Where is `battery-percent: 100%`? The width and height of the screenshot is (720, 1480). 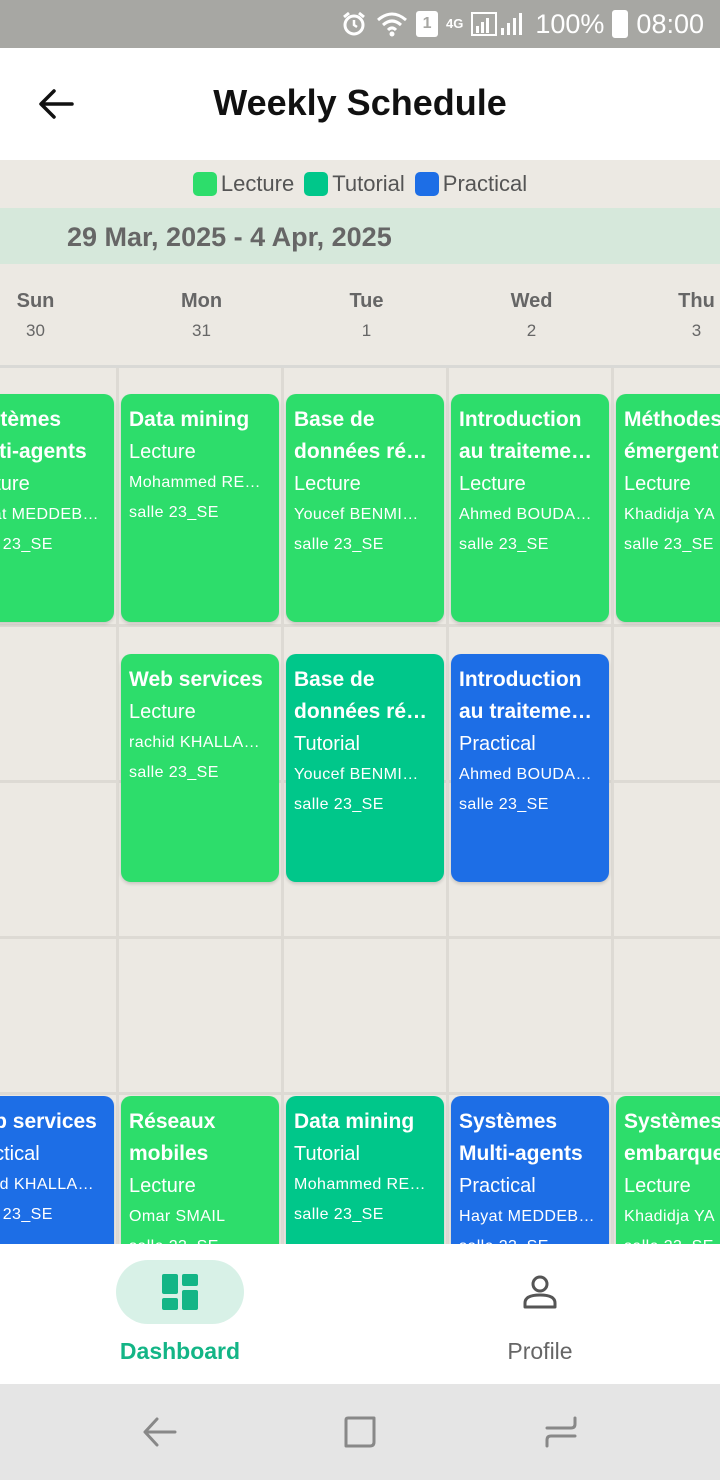
battery-percent: 100% is located at coordinates (570, 23).